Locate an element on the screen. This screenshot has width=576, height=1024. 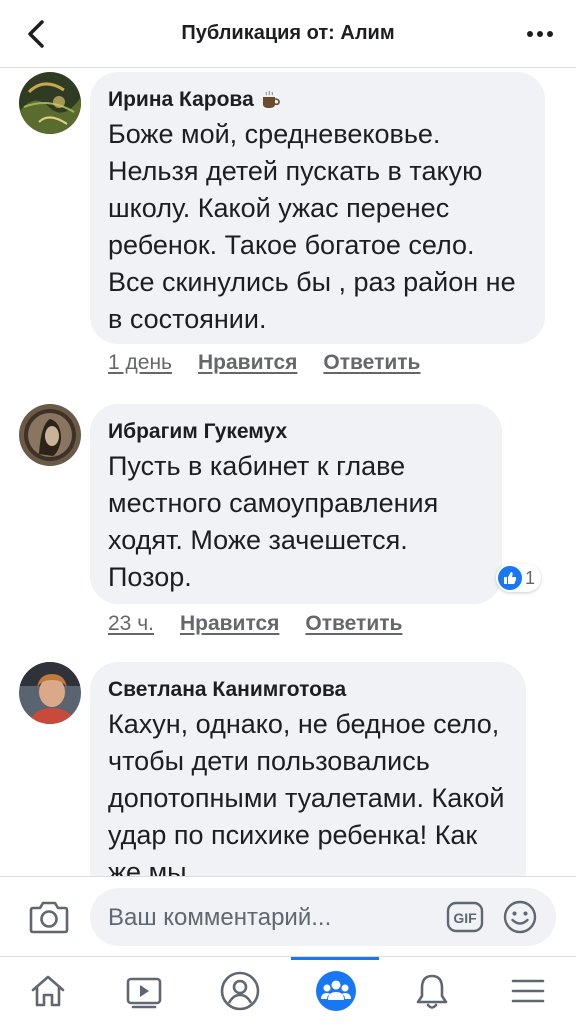
emoji-icon is located at coordinates (520, 917).